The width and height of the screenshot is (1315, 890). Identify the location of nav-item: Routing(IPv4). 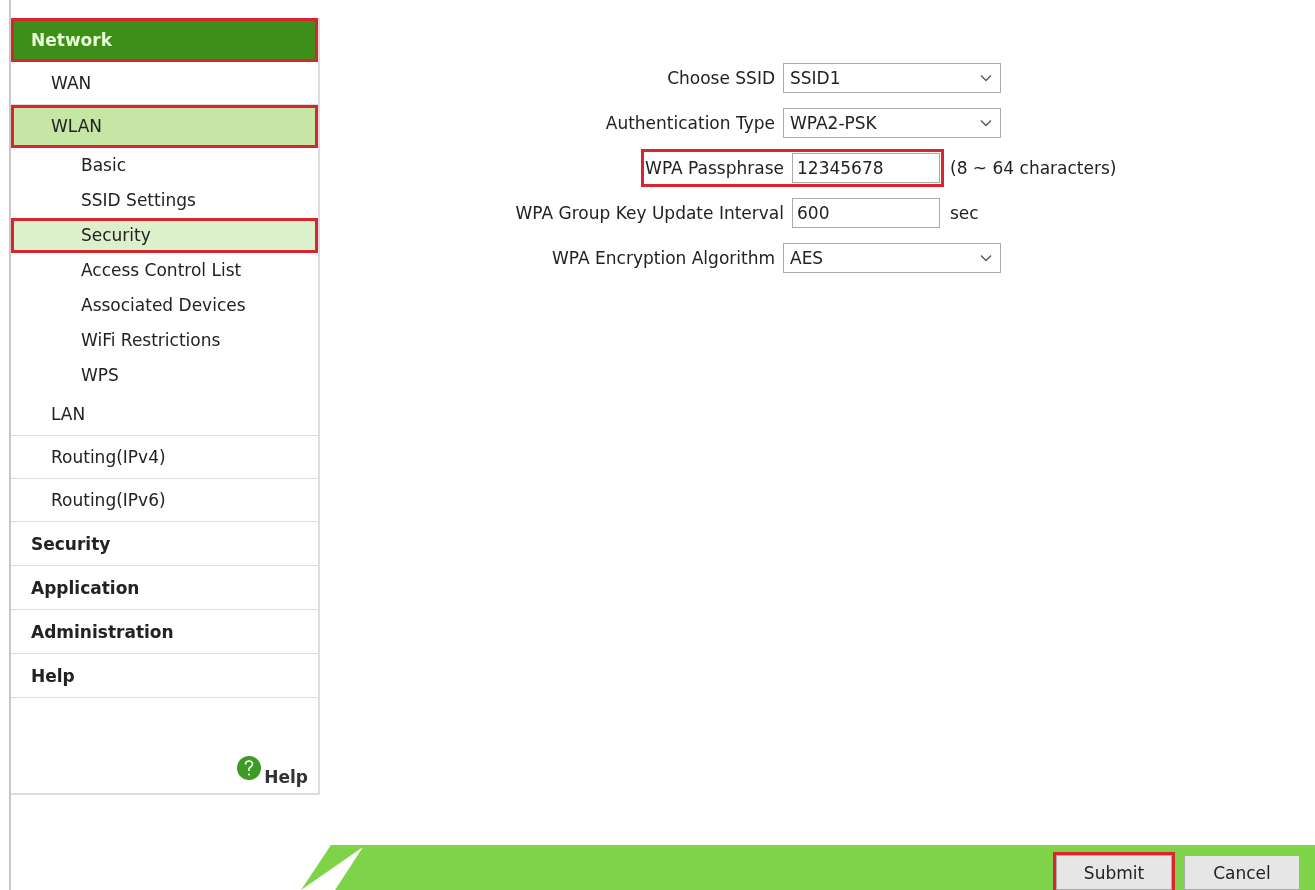
(164, 457).